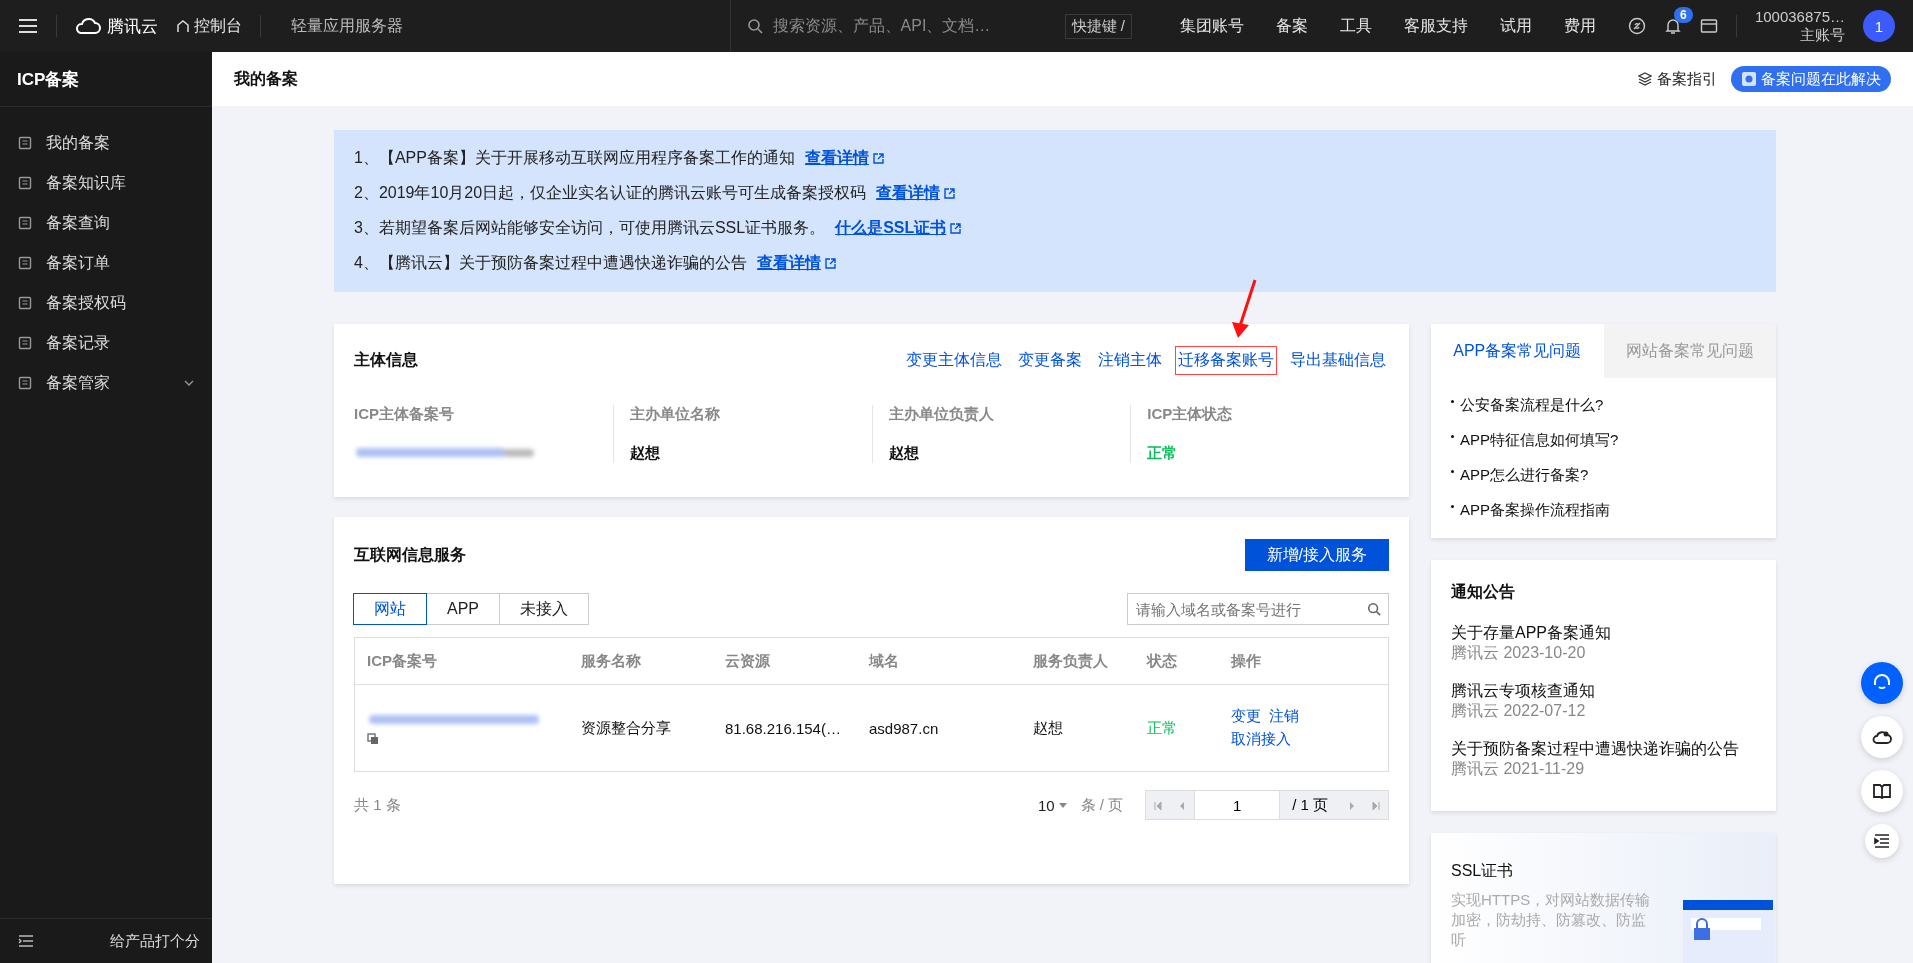  Describe the element at coordinates (106, 263) in the screenshot. I see `sidebar-item: 备案订单` at that location.